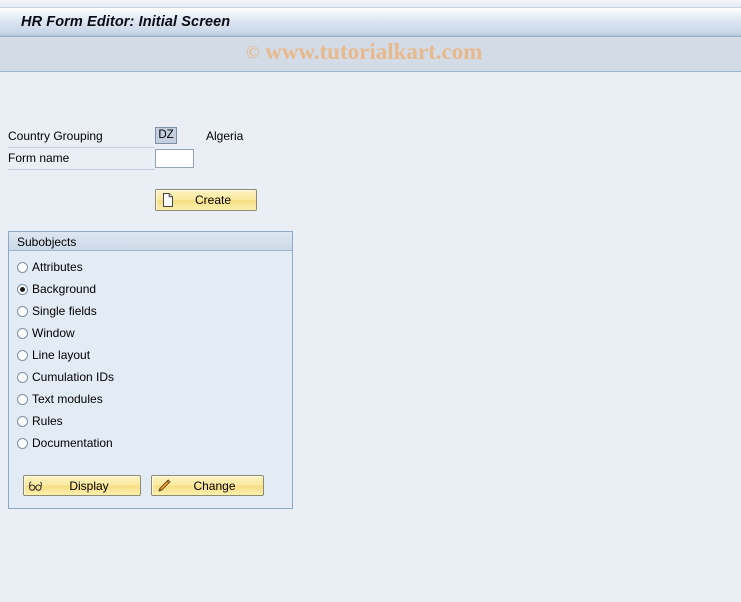  What do you see at coordinates (174, 158) in the screenshot?
I see `form-name-input` at bounding box center [174, 158].